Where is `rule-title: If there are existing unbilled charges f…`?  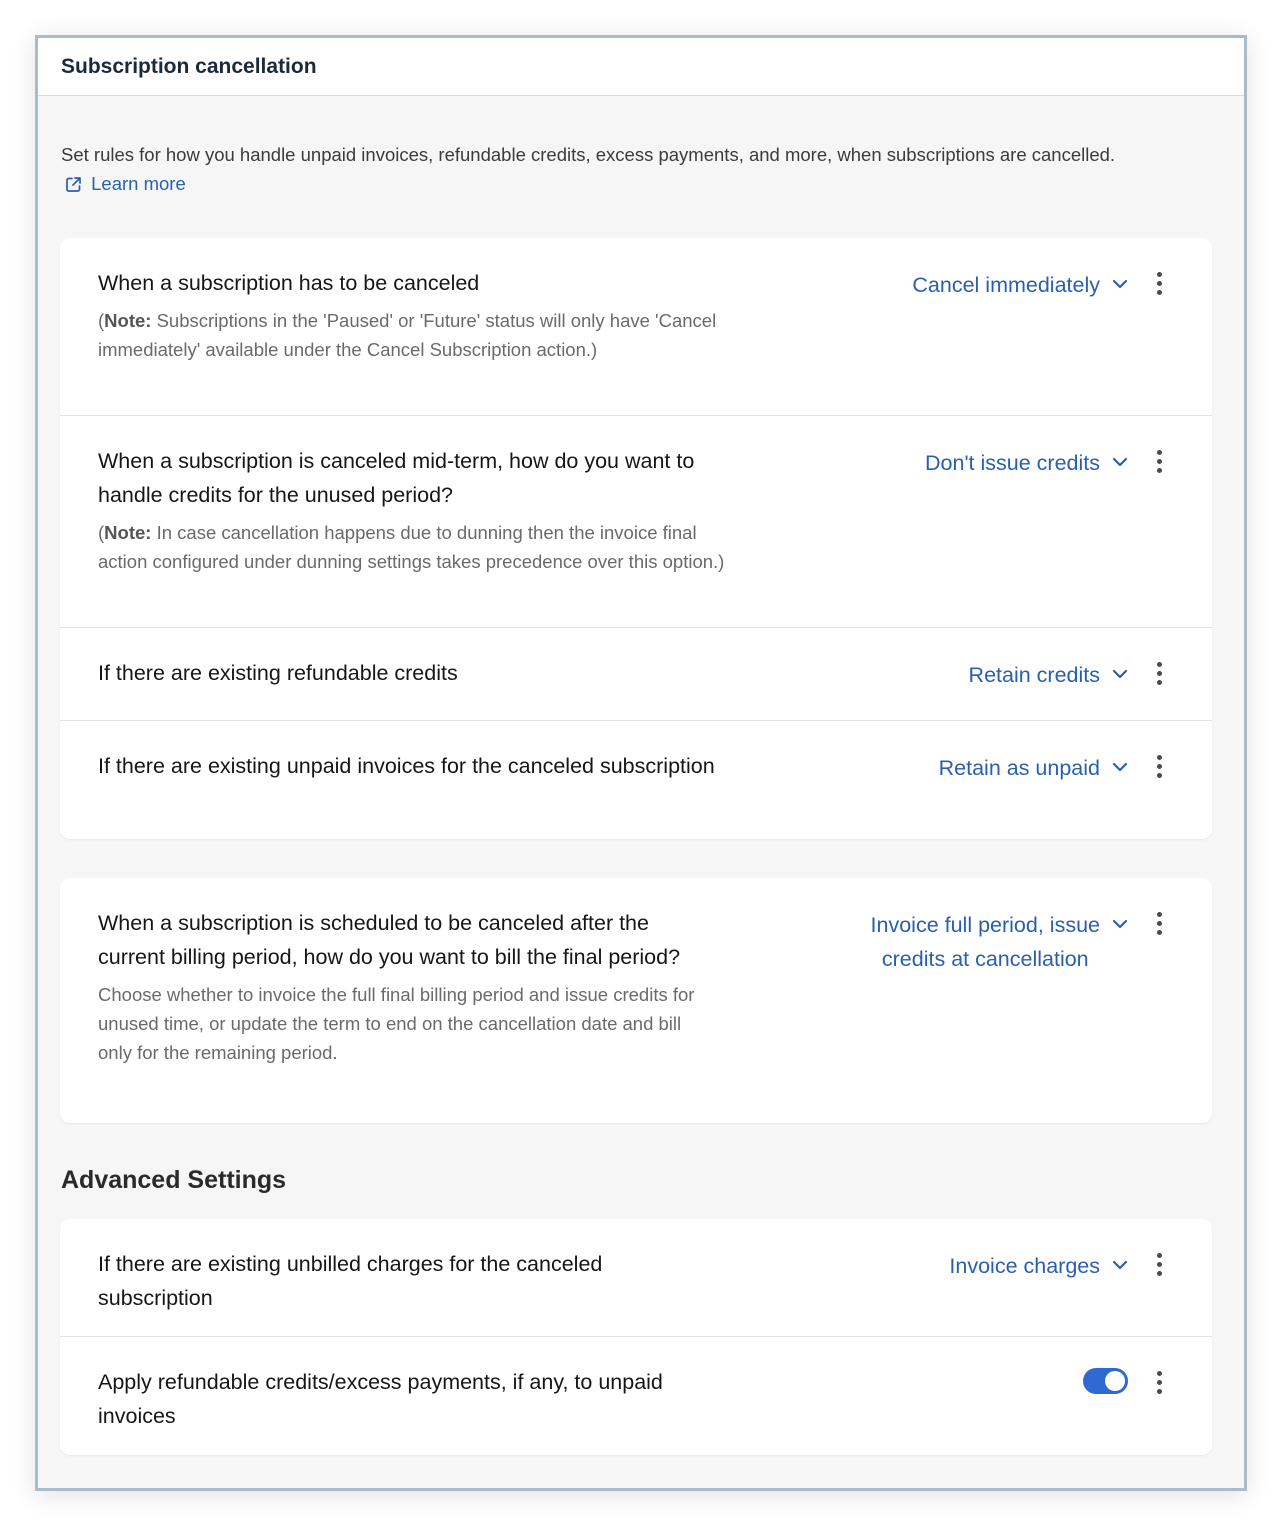
rule-title: If there are existing unbilled charges f… is located at coordinates (350, 1281).